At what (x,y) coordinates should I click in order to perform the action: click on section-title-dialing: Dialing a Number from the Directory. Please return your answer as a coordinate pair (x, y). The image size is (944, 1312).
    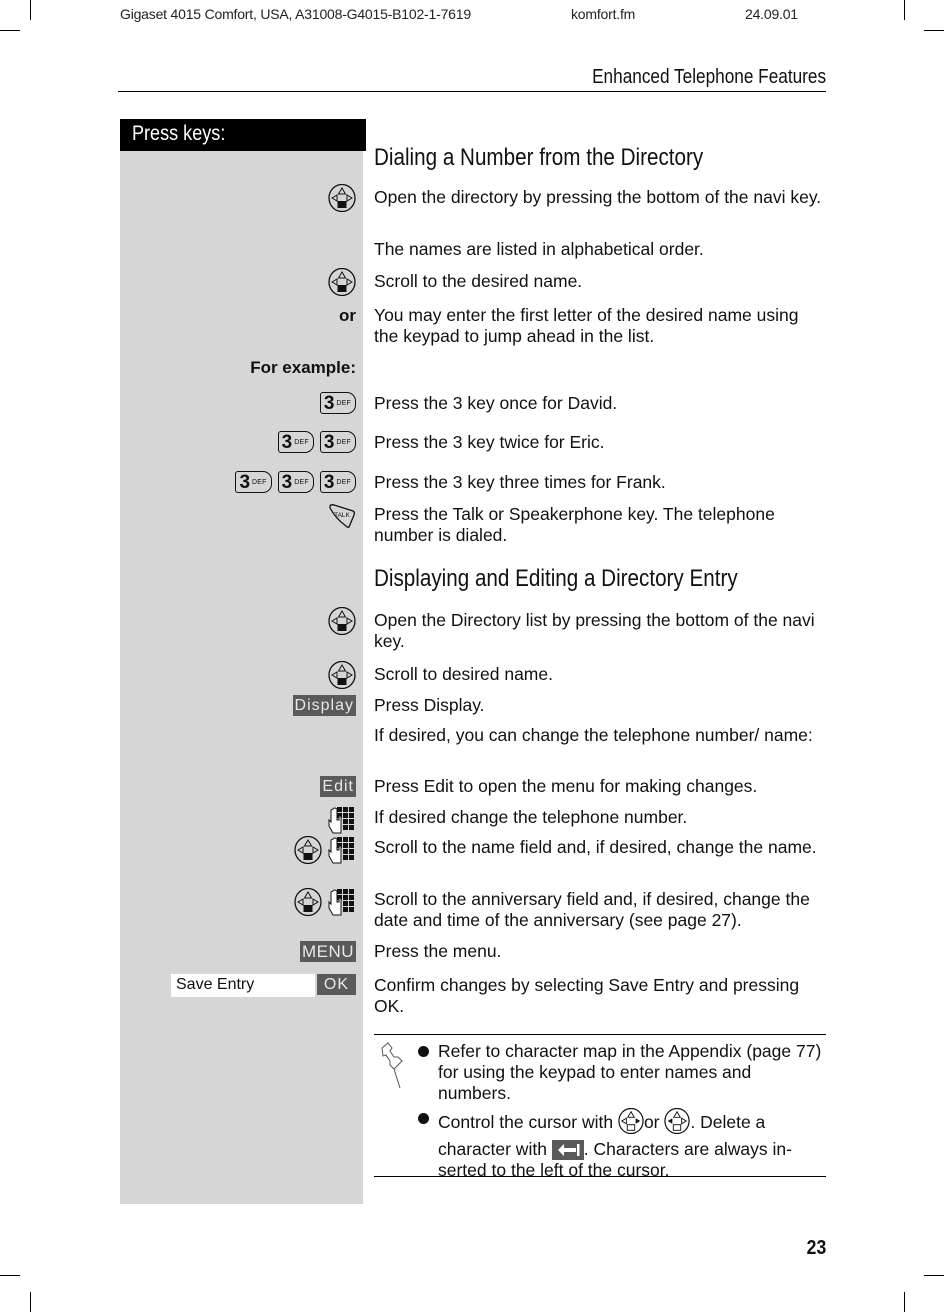
    Looking at the image, I should click on (539, 157).